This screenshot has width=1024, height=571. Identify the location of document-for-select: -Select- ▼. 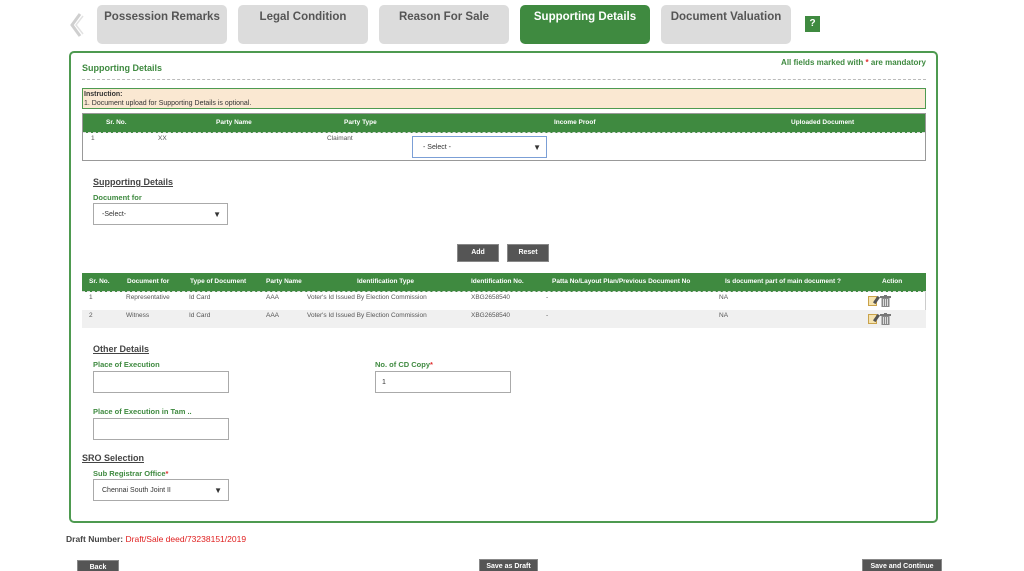
(160, 214).